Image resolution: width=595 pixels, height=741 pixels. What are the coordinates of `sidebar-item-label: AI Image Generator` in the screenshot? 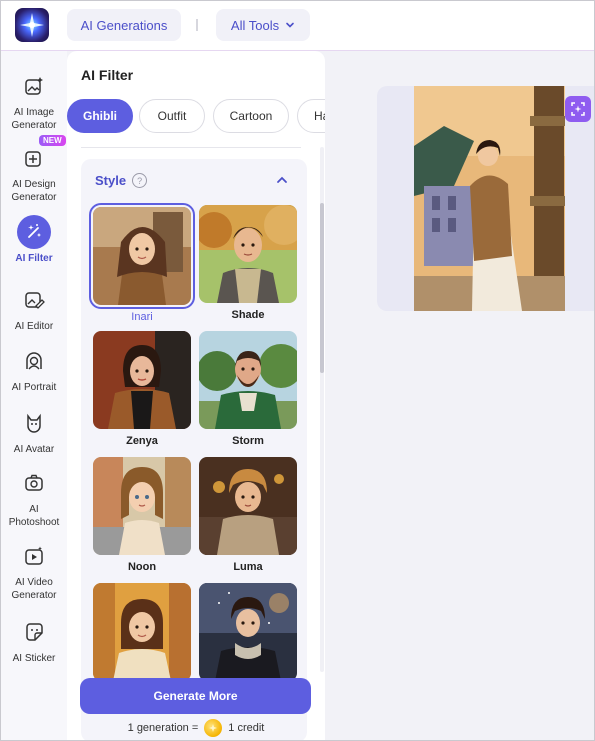 It's located at (34, 119).